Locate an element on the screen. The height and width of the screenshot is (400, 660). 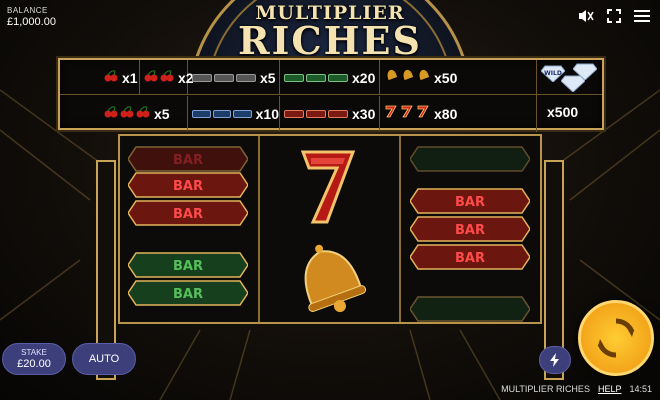
lightning-icon is located at coordinates (554, 360).